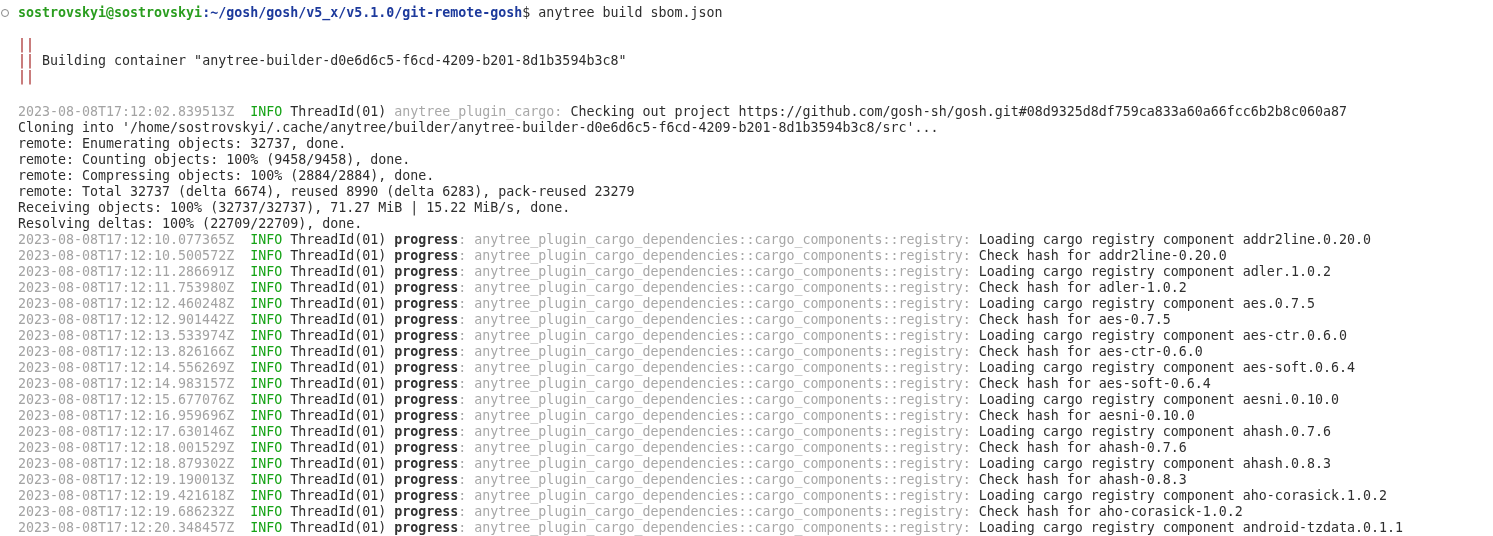 The height and width of the screenshot is (536, 1493). Describe the element at coordinates (1162, 336) in the screenshot. I see `log-message: Loading cargo registry component aes-ctr.0.6.0` at that location.